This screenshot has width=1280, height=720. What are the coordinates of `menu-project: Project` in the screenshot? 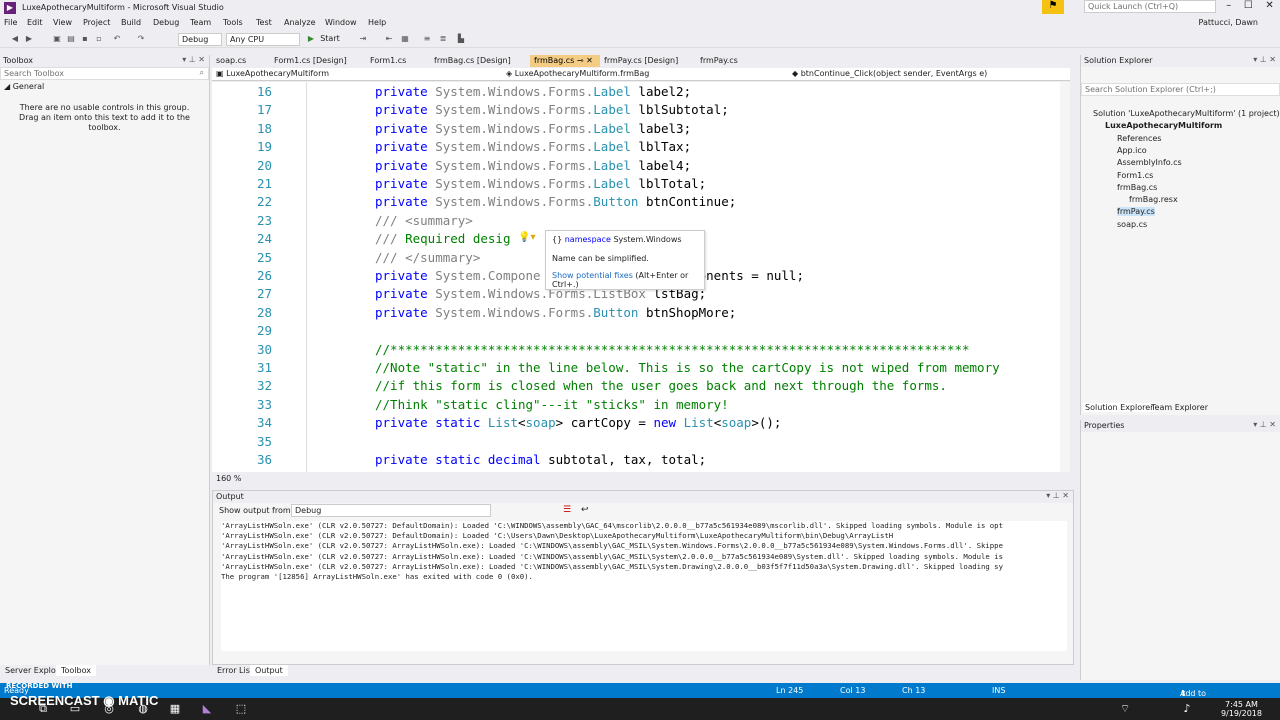 It's located at (96, 22).